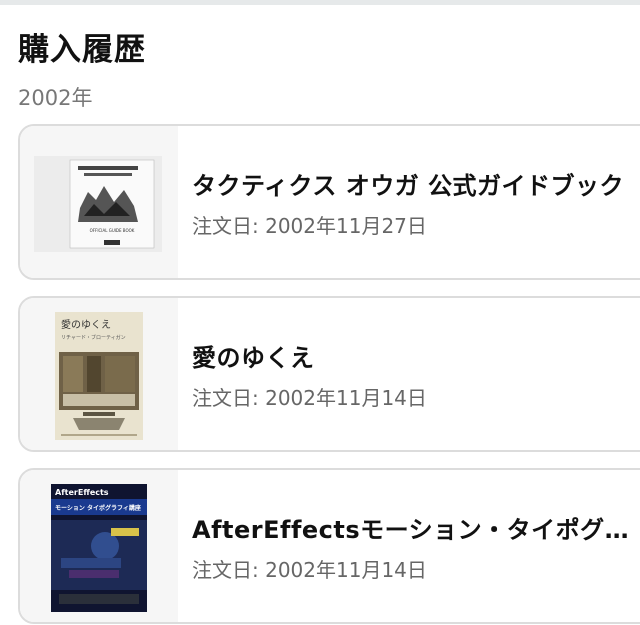  I want to click on cover-caption: OFFICIAL GUIDE BOOK, so click(112, 230).